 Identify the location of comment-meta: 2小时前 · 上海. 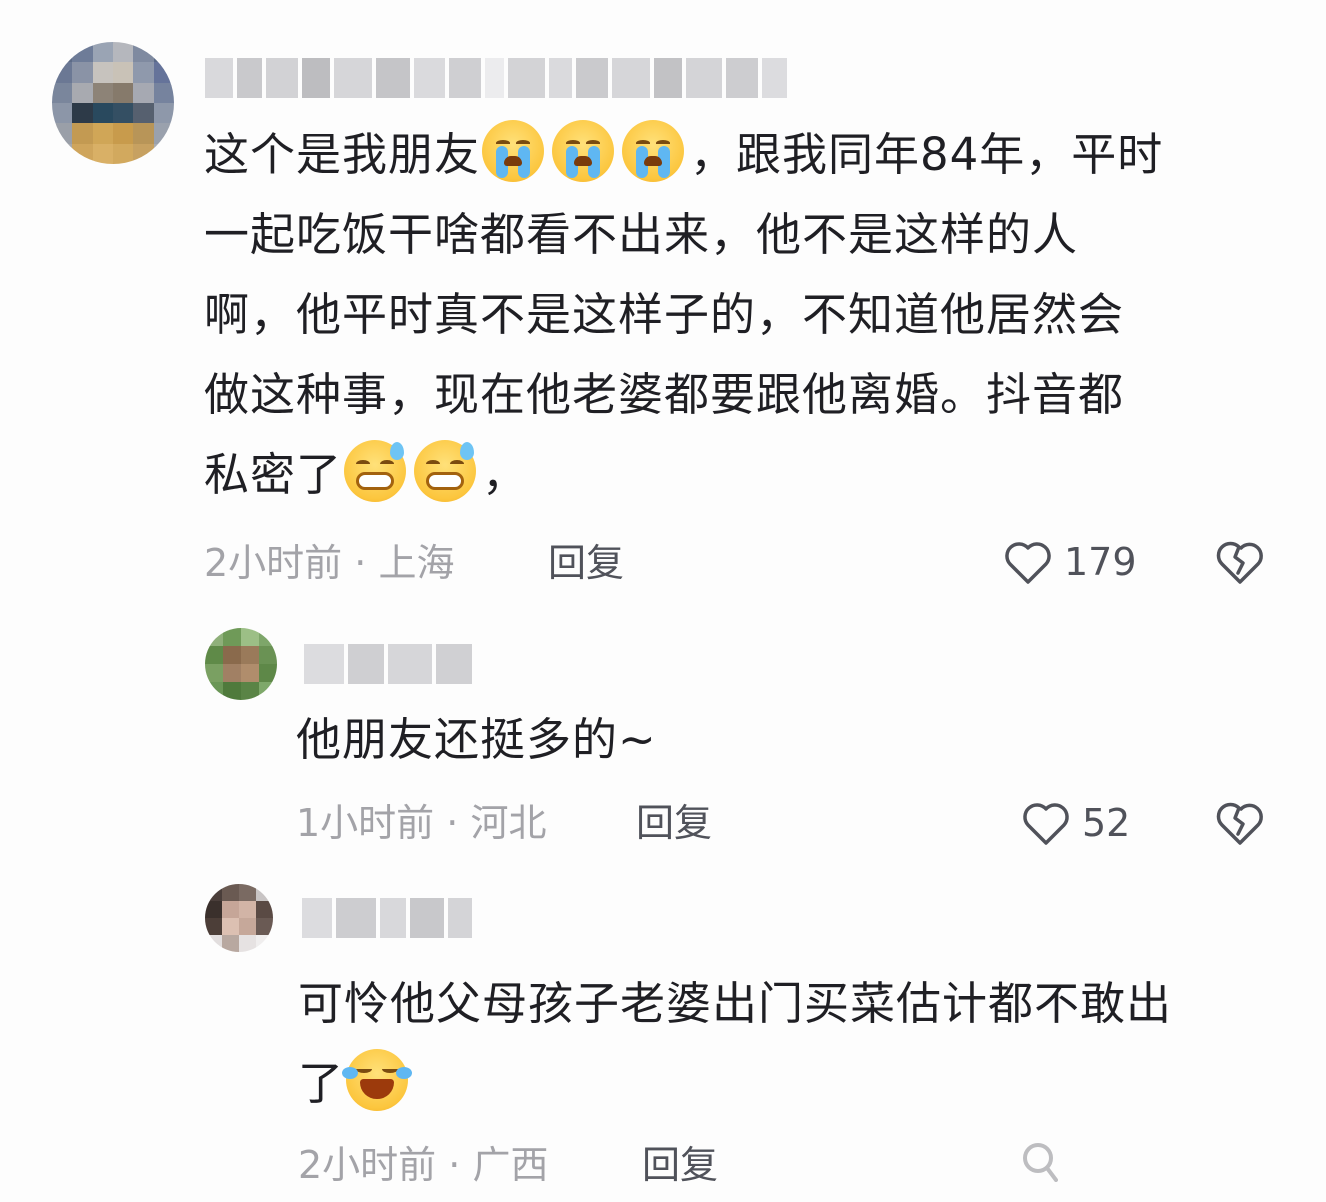
(329, 563).